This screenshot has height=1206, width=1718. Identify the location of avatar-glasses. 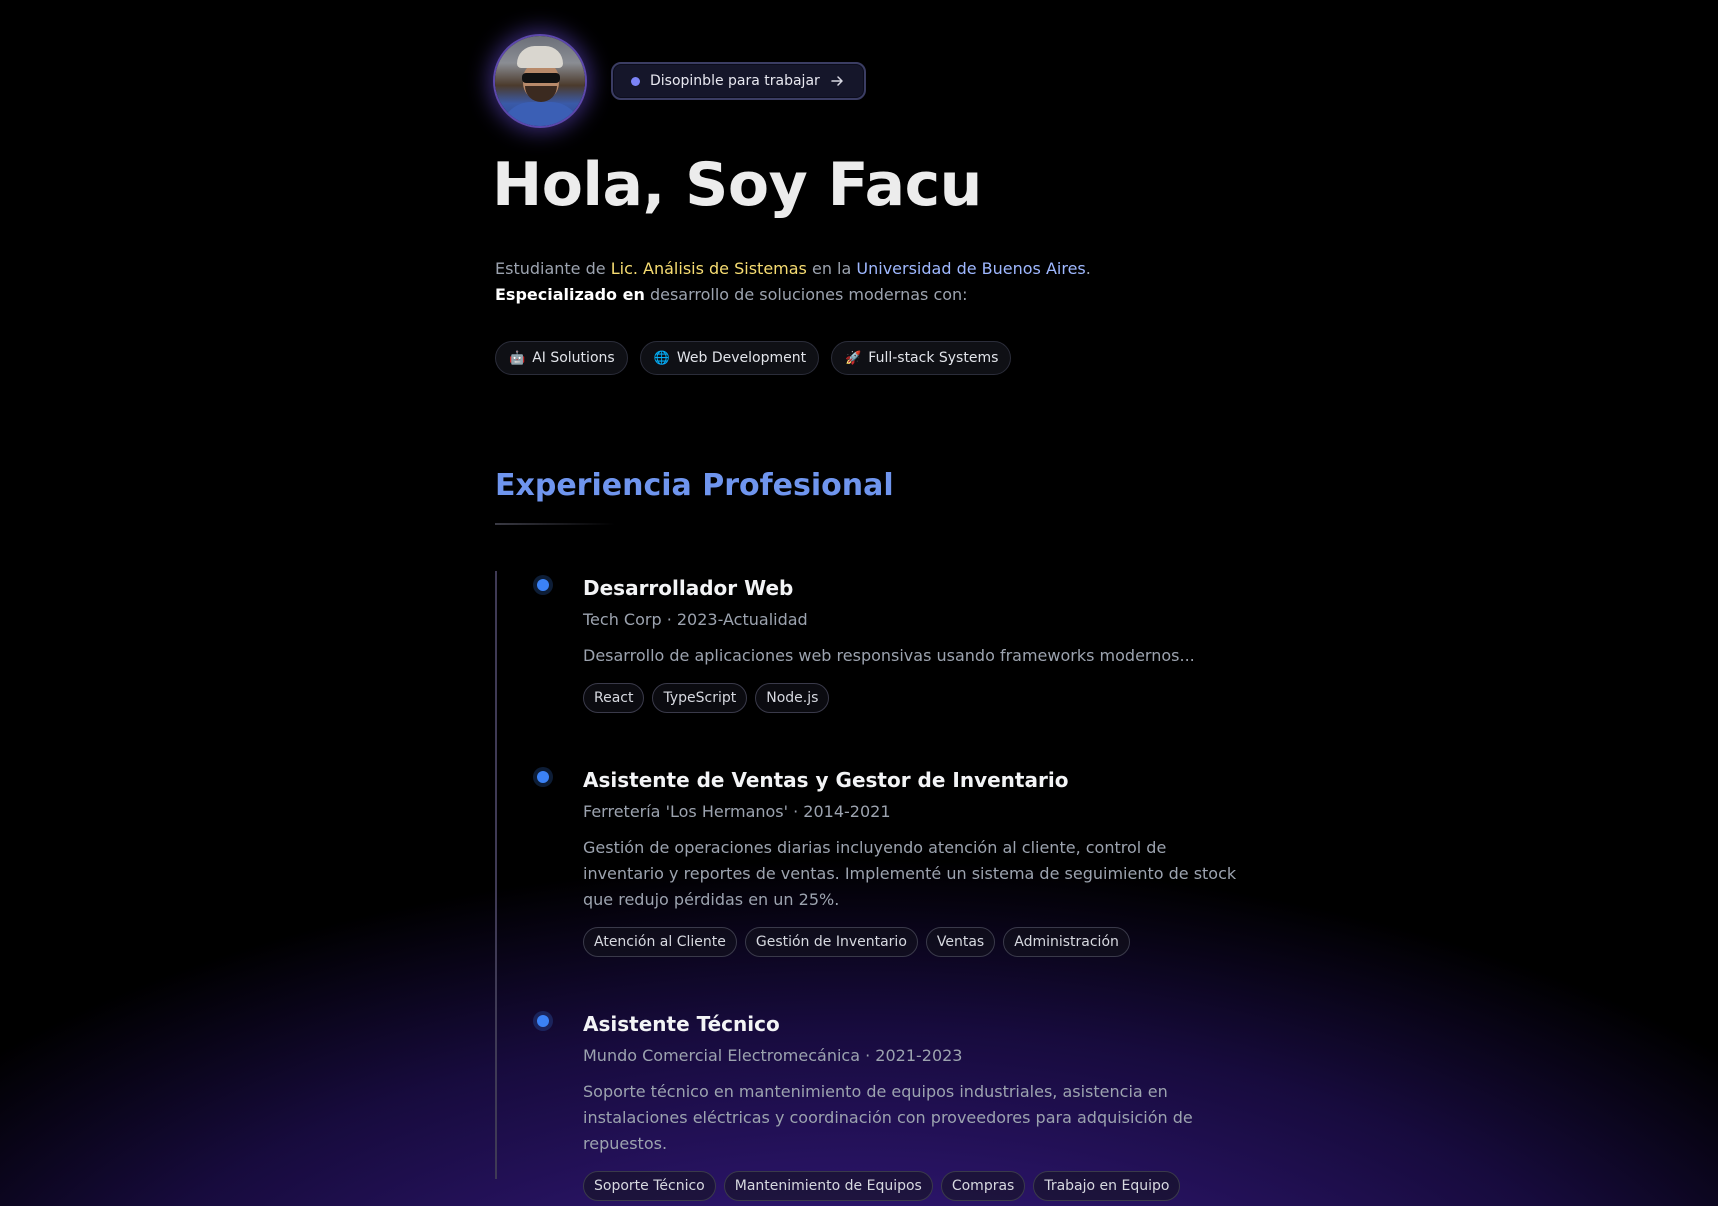
(541, 78).